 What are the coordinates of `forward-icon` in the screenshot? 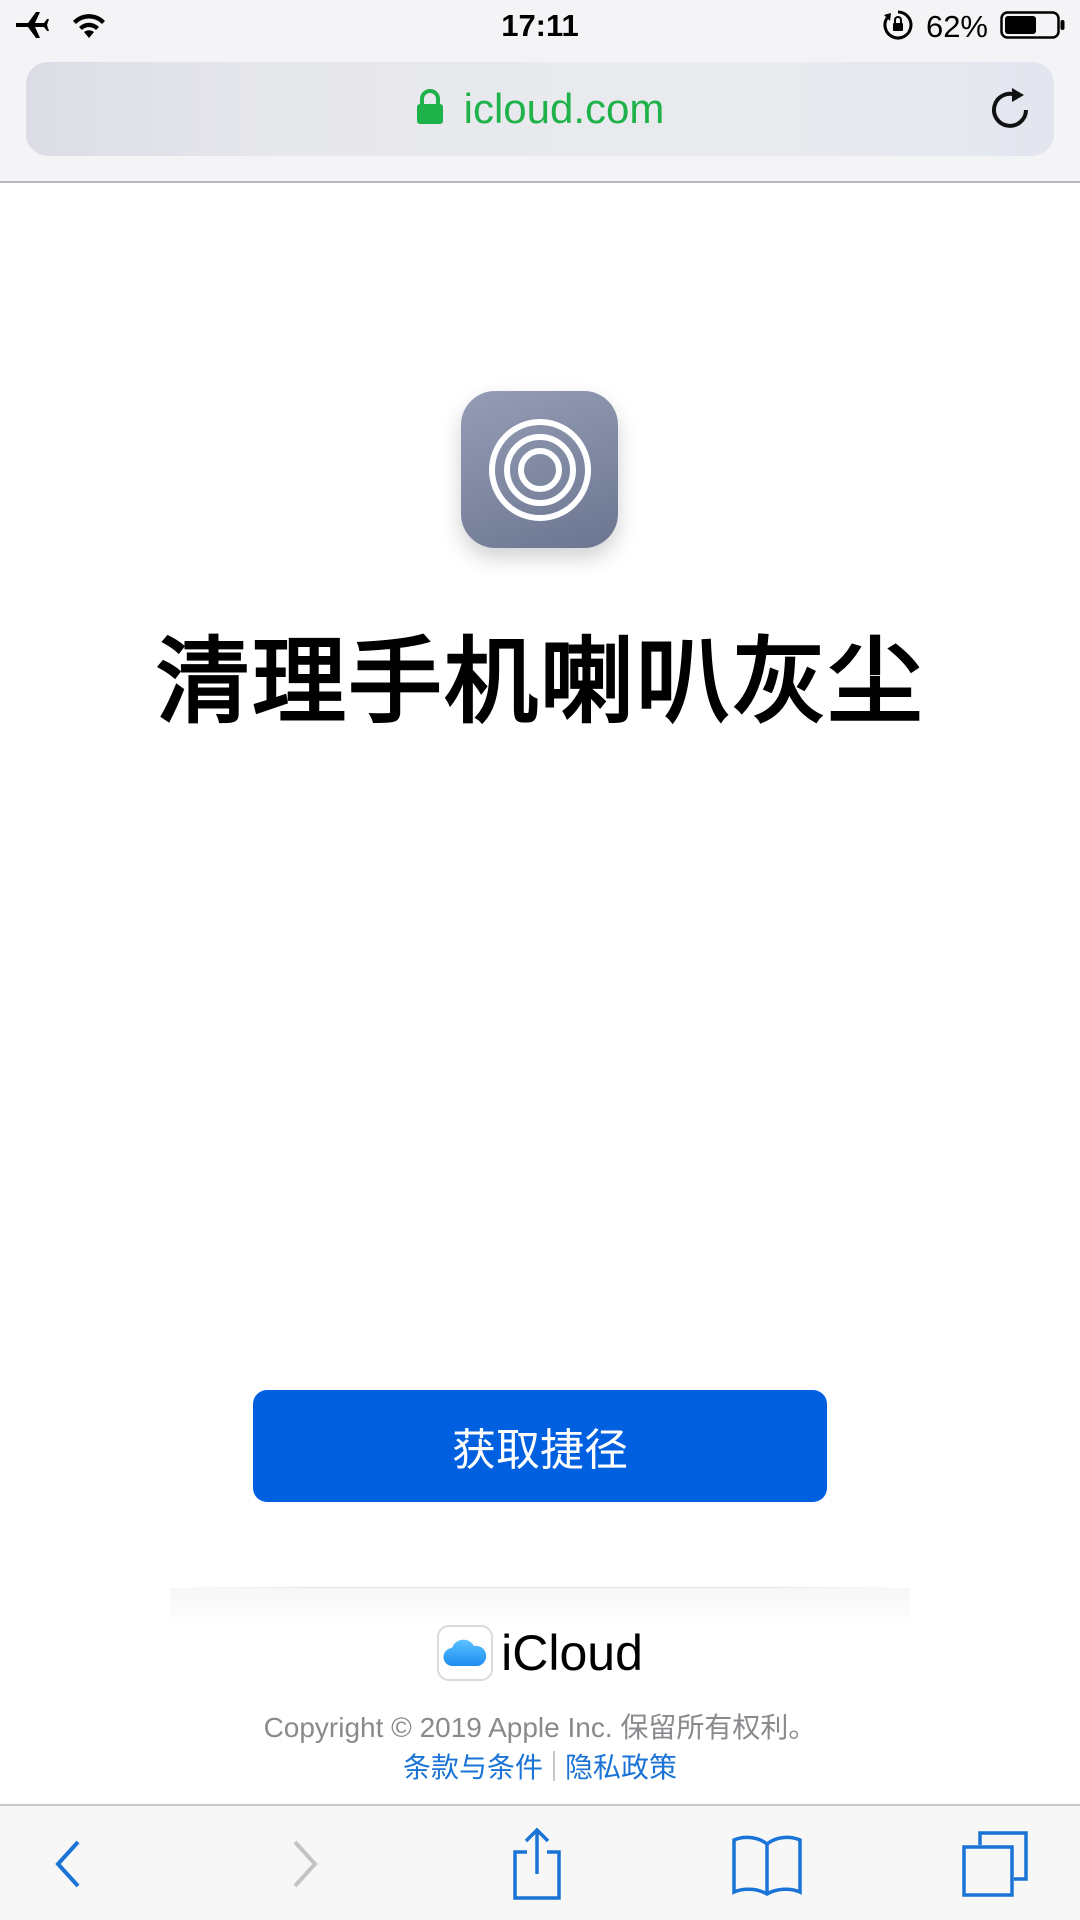 It's located at (305, 1864).